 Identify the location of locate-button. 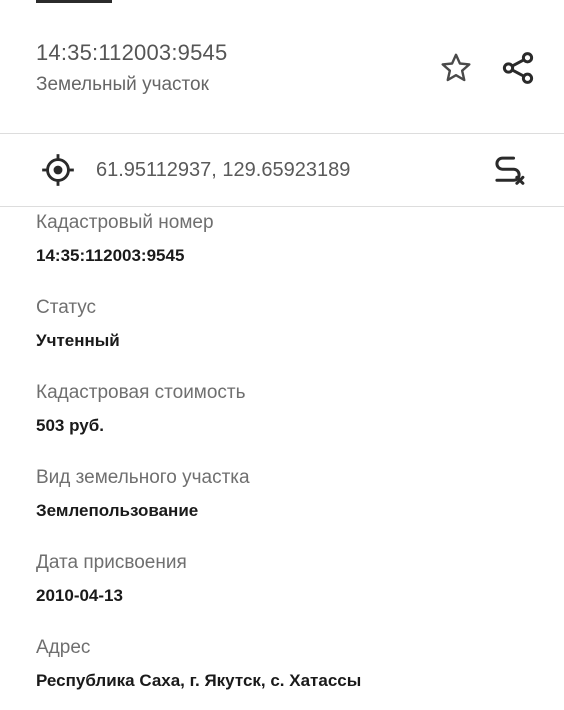
(58, 170).